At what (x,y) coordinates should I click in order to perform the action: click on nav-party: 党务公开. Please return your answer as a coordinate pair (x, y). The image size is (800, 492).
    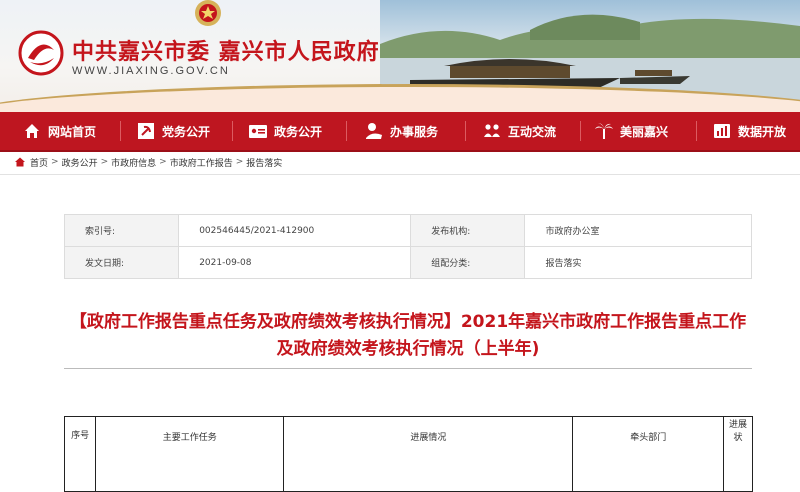
    Looking at the image, I should click on (173, 131).